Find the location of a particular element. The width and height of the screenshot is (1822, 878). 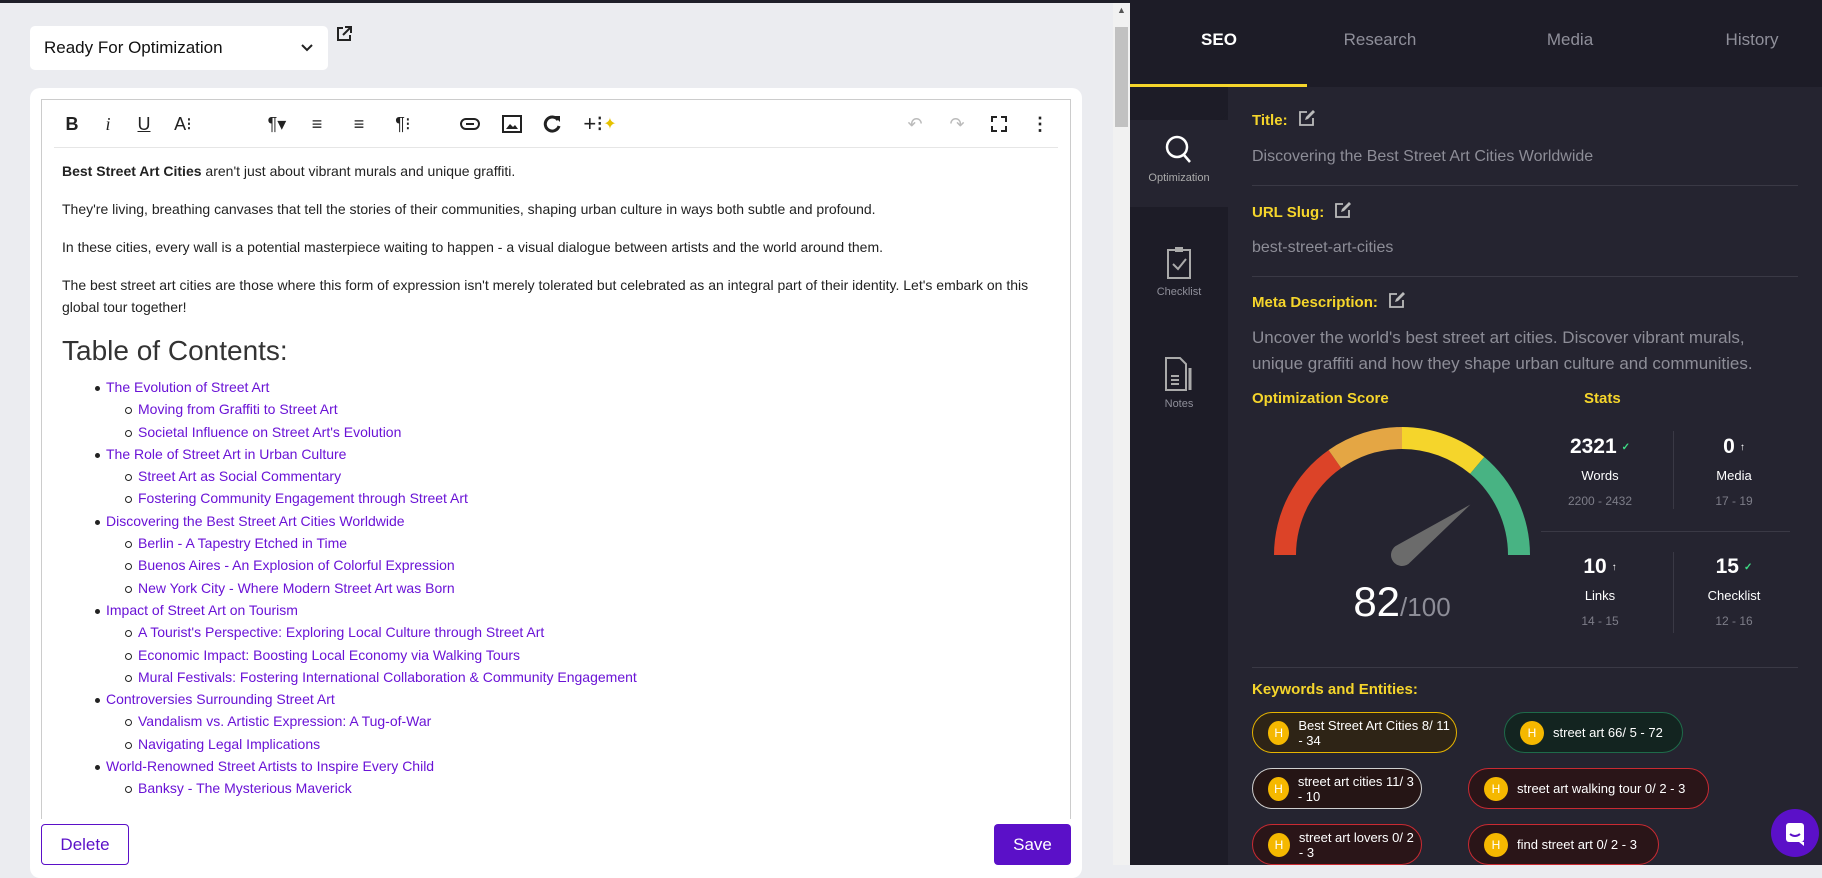

keyword-chip: H Best Street Art Cities 8/ 11 - 34 is located at coordinates (1354, 732).